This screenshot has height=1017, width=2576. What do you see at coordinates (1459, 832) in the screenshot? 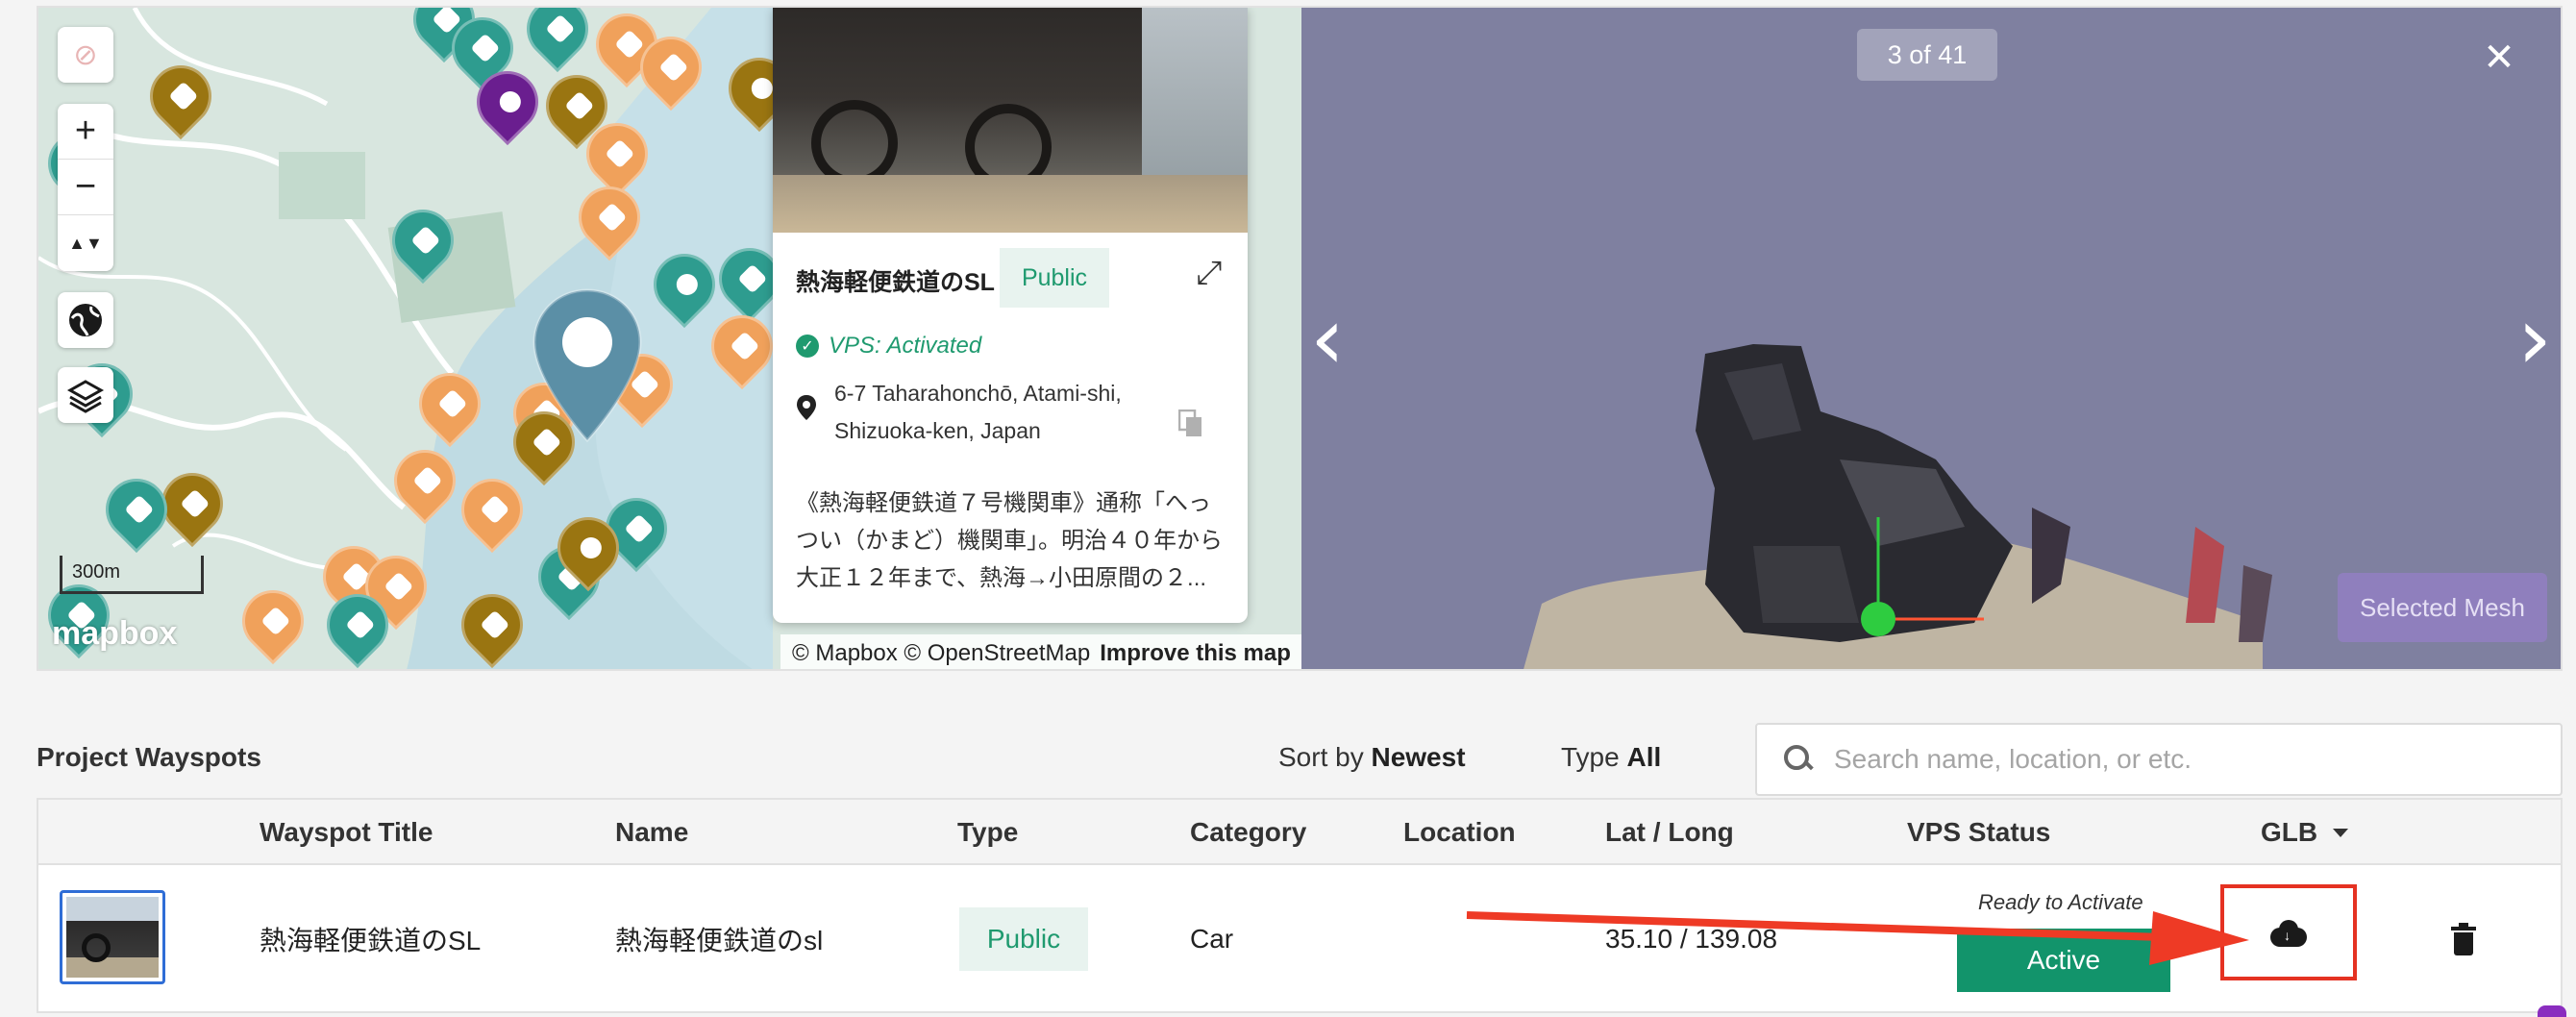
I see `column-location: Location` at bounding box center [1459, 832].